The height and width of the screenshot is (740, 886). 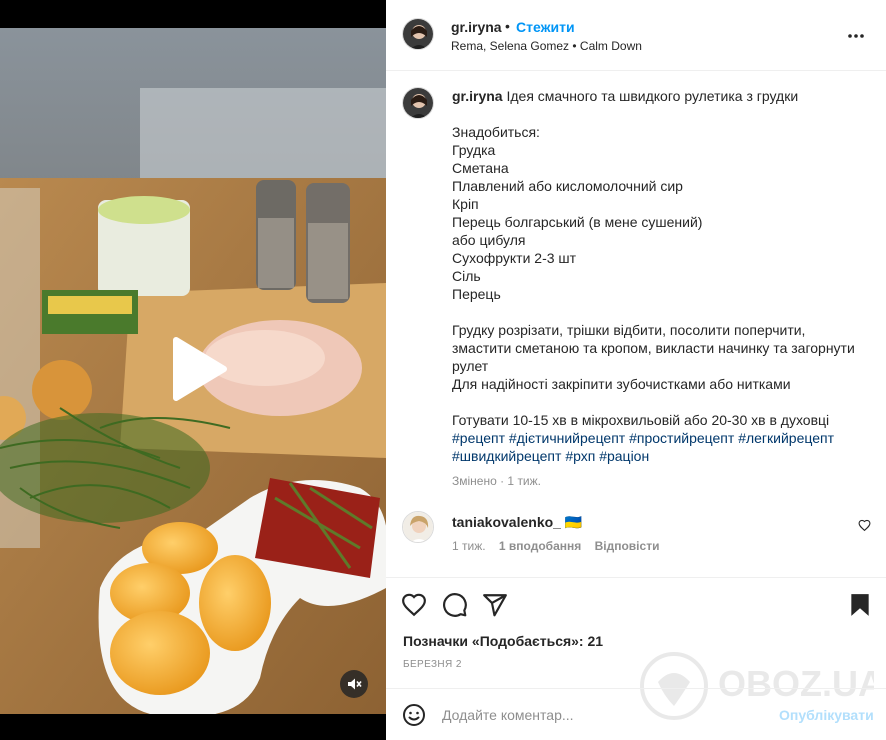 I want to click on comment-input, so click(x=607, y=715).